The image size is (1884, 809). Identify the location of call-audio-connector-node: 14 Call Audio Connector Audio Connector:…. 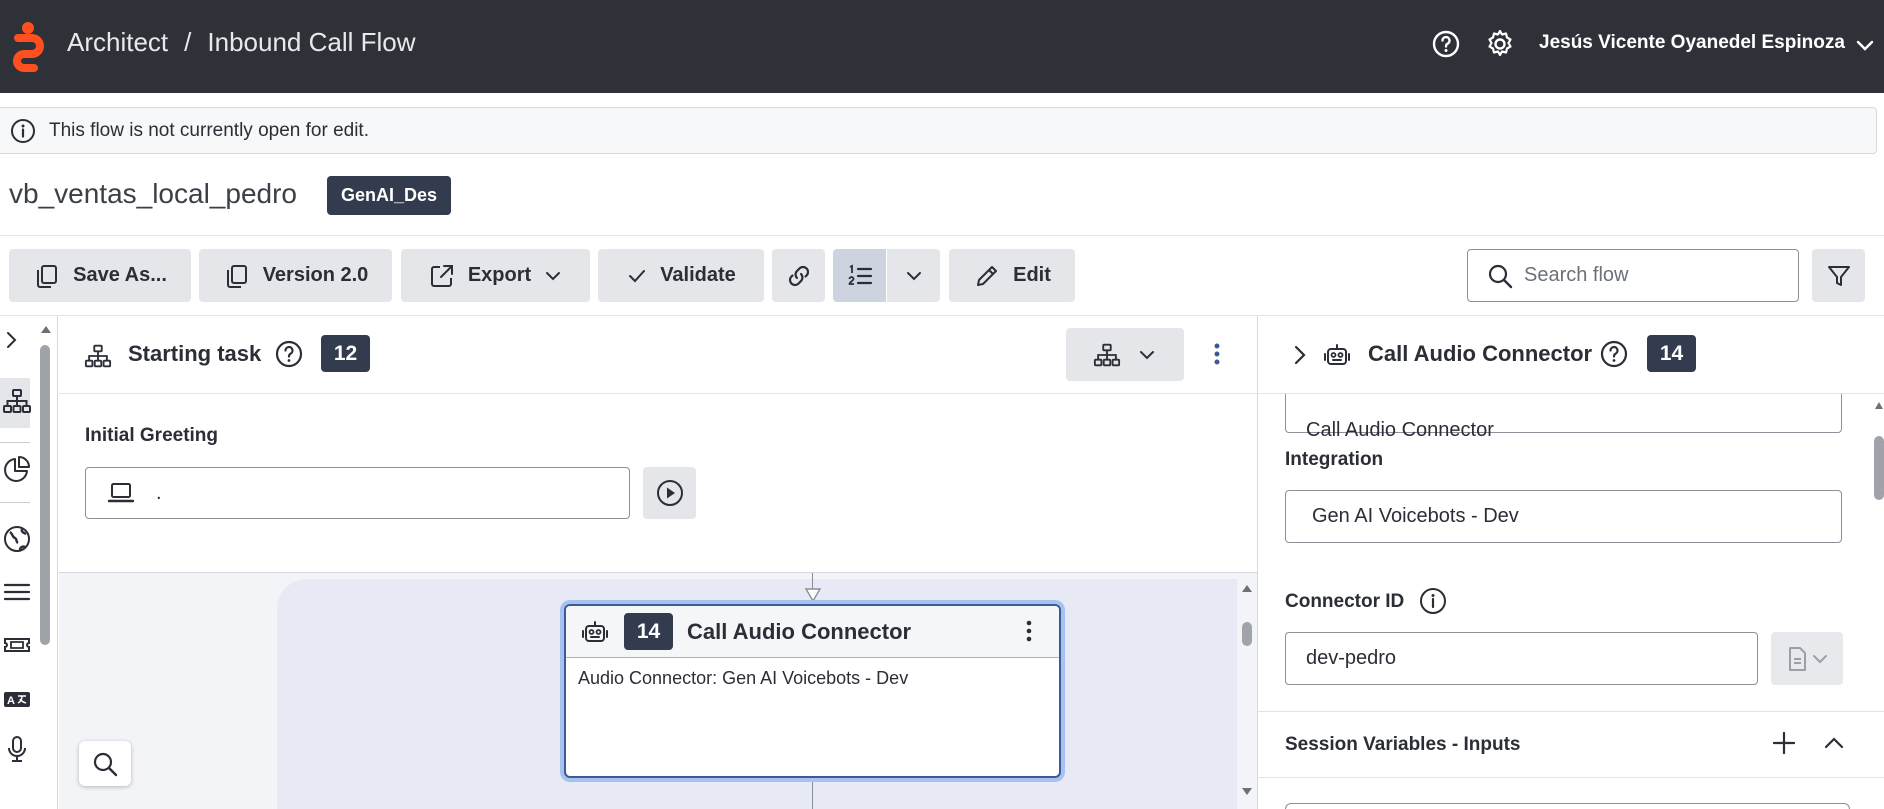
(812, 691).